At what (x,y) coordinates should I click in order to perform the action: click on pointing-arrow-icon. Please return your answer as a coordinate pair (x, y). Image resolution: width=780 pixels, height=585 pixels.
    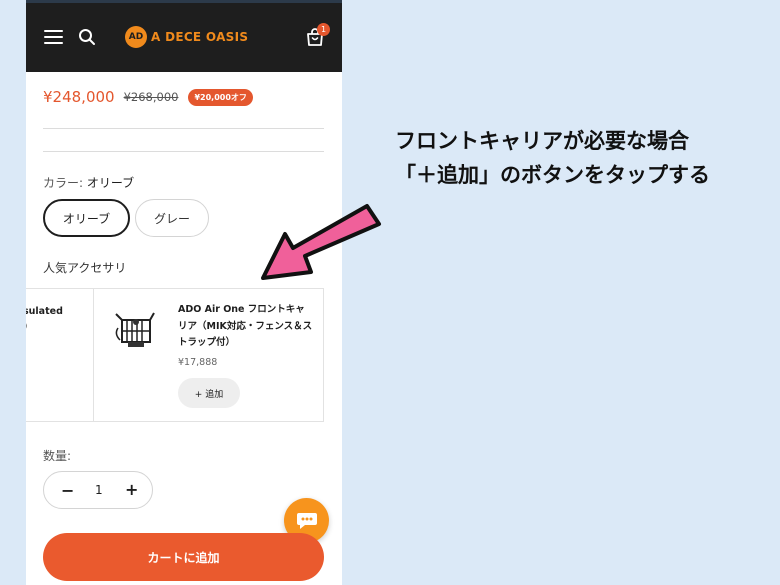
    Looking at the image, I should click on (321, 242).